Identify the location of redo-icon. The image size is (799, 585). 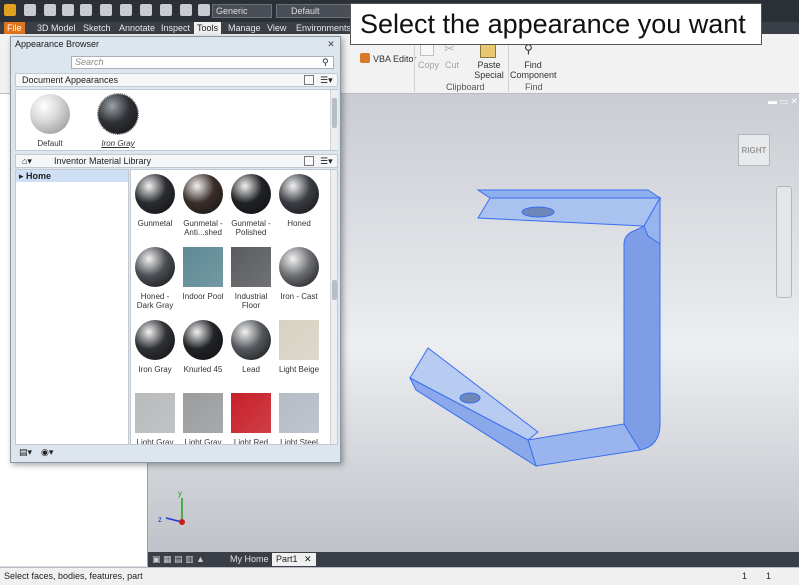
(106, 10).